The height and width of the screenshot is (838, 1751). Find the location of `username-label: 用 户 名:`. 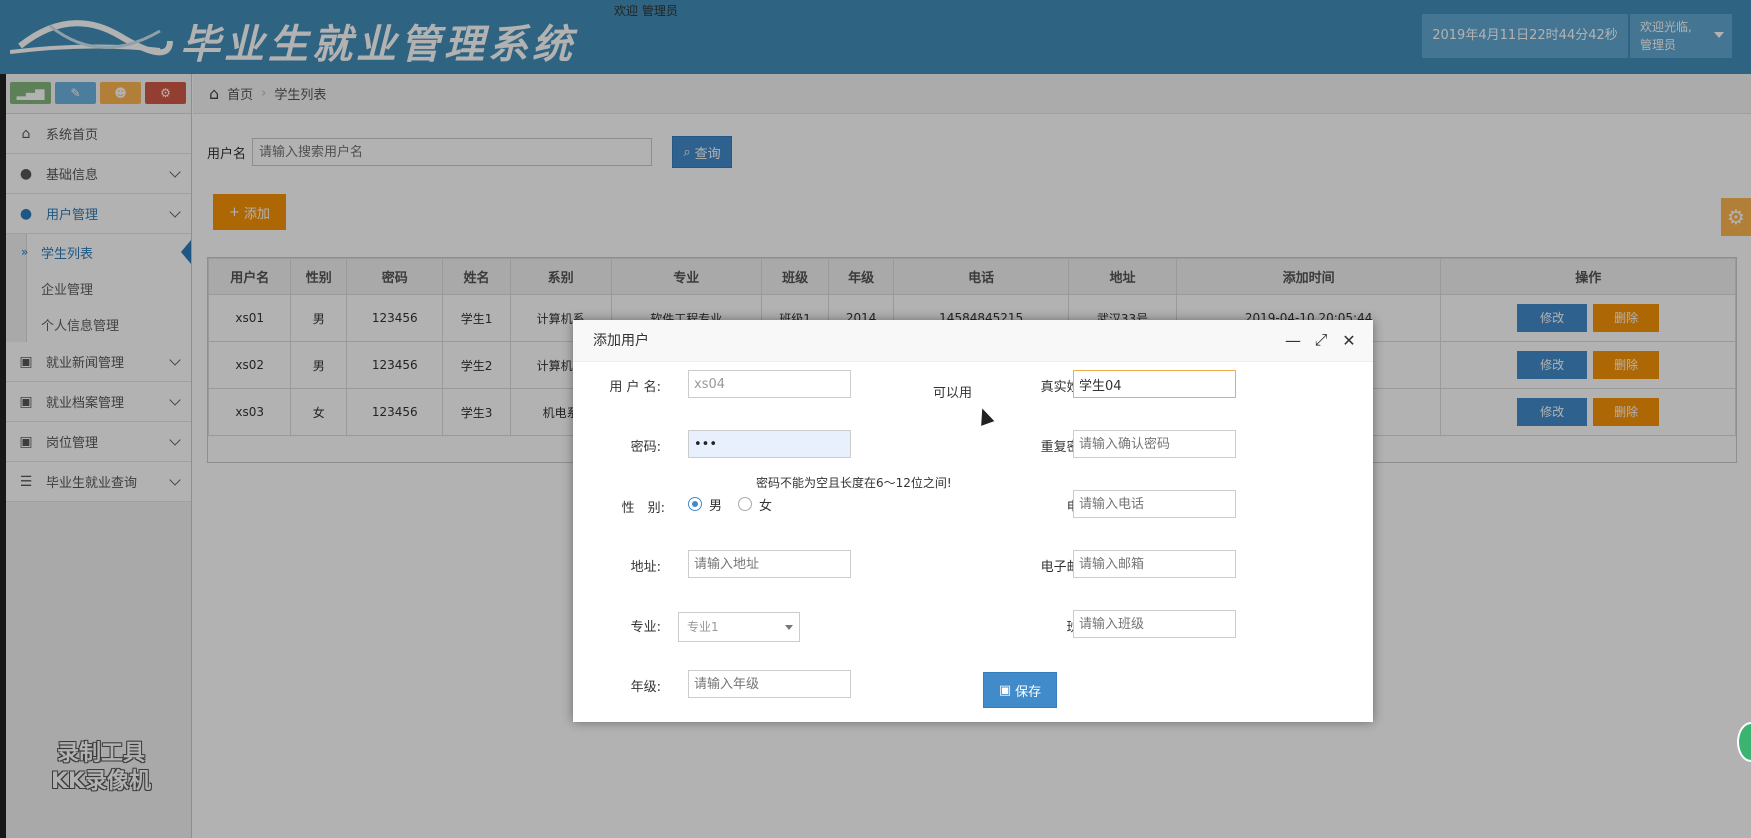

username-label: 用 户 名: is located at coordinates (635, 387).